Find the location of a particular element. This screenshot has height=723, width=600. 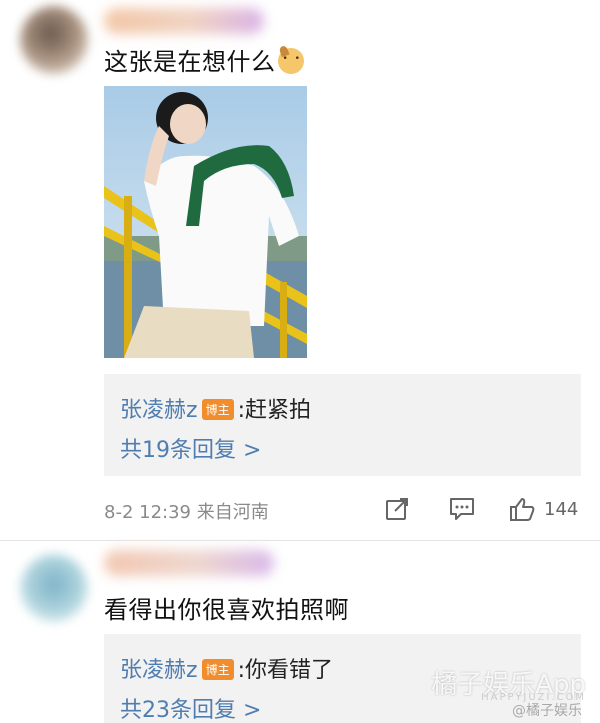

reply-content: :你看错了 is located at coordinates (285, 670).